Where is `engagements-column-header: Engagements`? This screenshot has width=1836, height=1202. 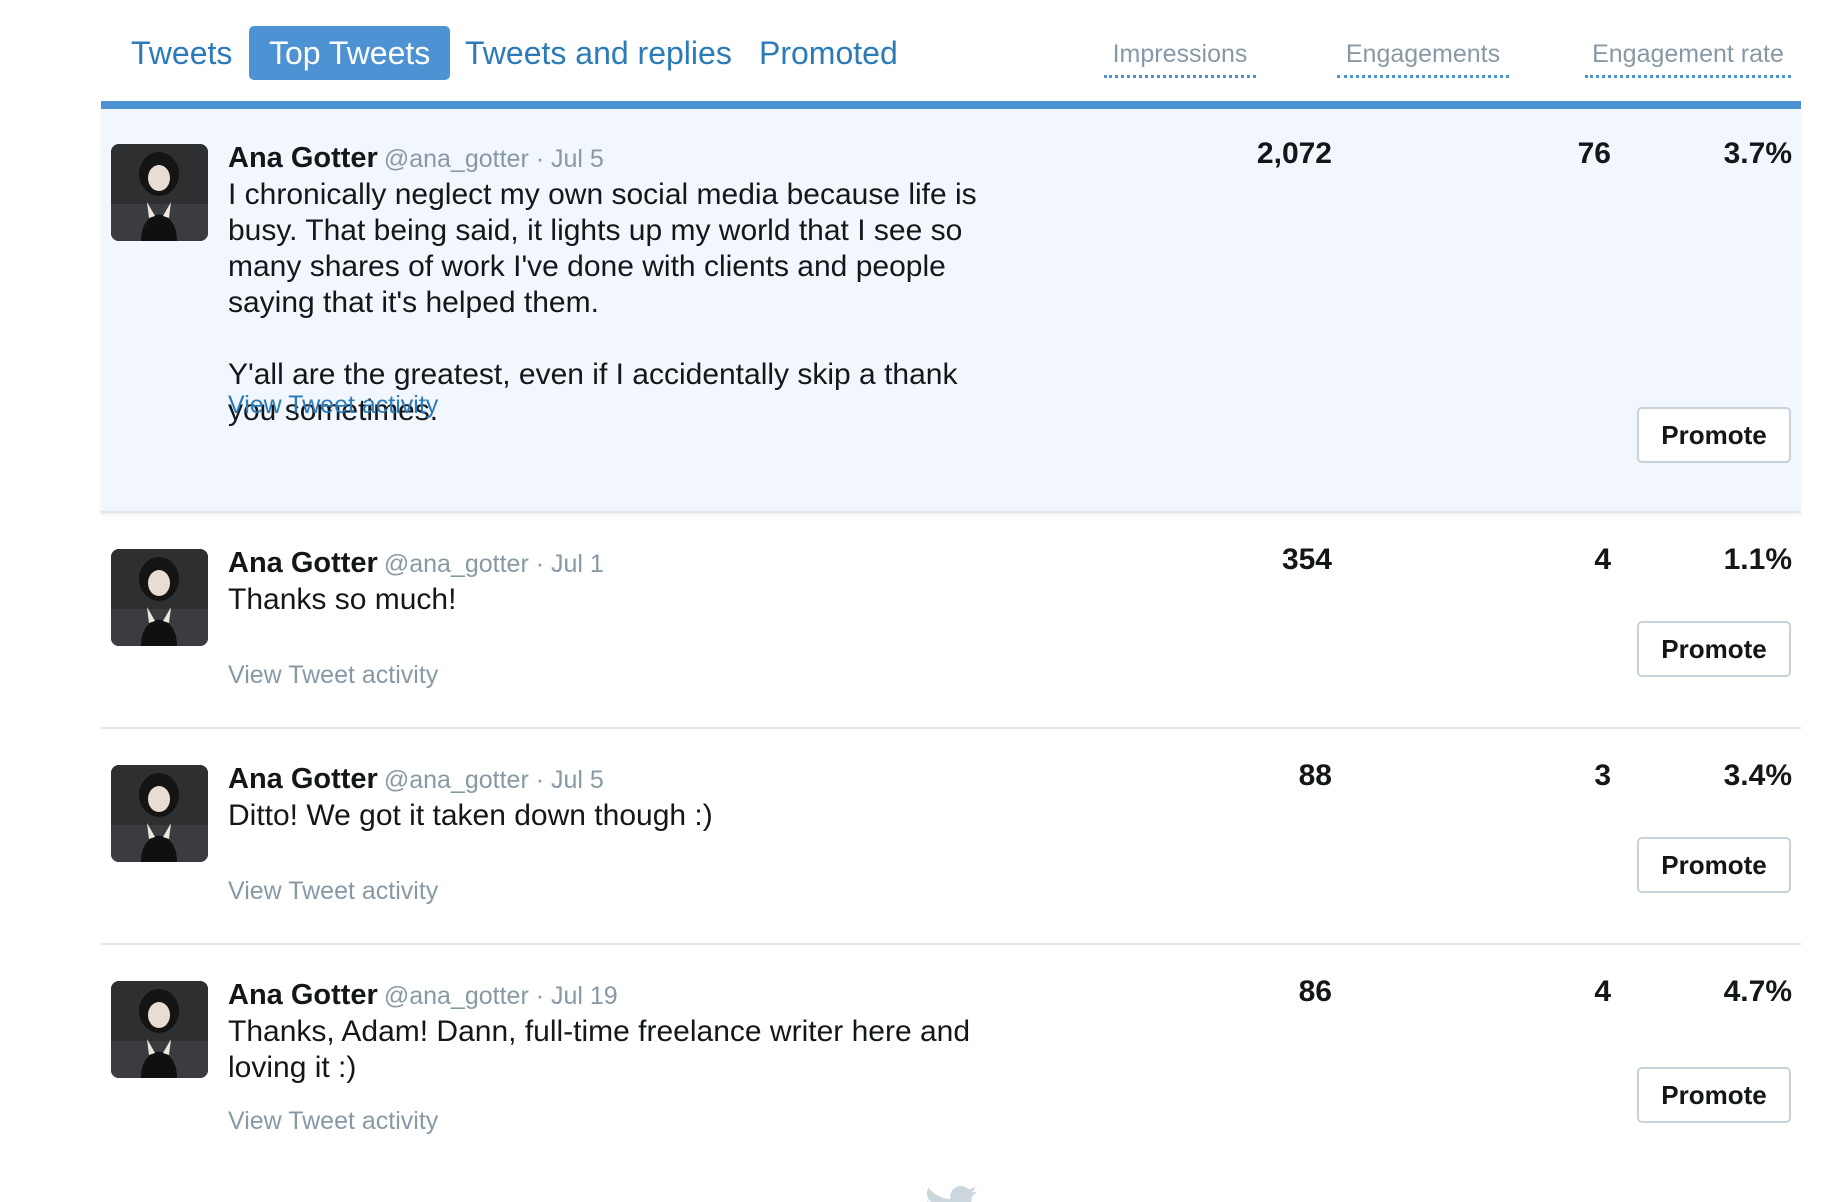 engagements-column-header: Engagements is located at coordinates (1423, 59).